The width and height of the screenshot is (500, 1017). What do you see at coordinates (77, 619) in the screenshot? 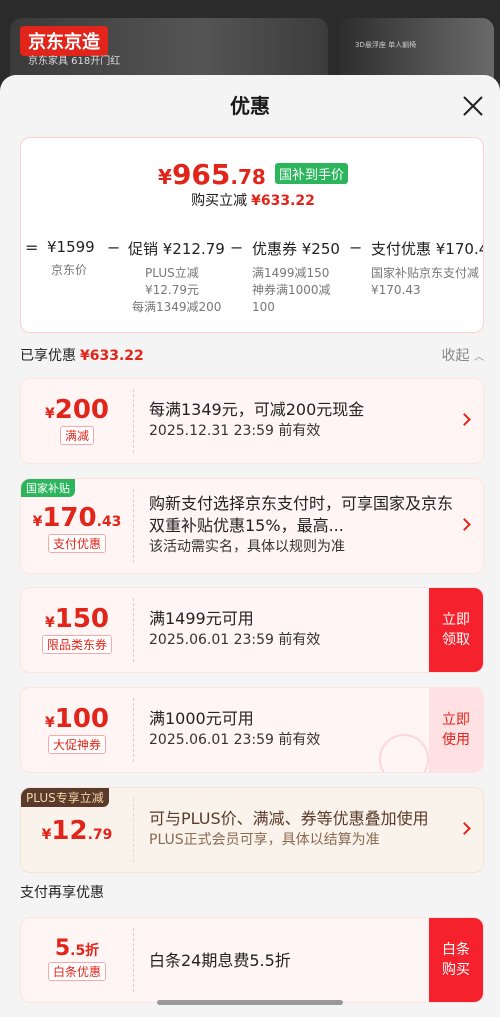
I see `coupon-amount: ¥150` at bounding box center [77, 619].